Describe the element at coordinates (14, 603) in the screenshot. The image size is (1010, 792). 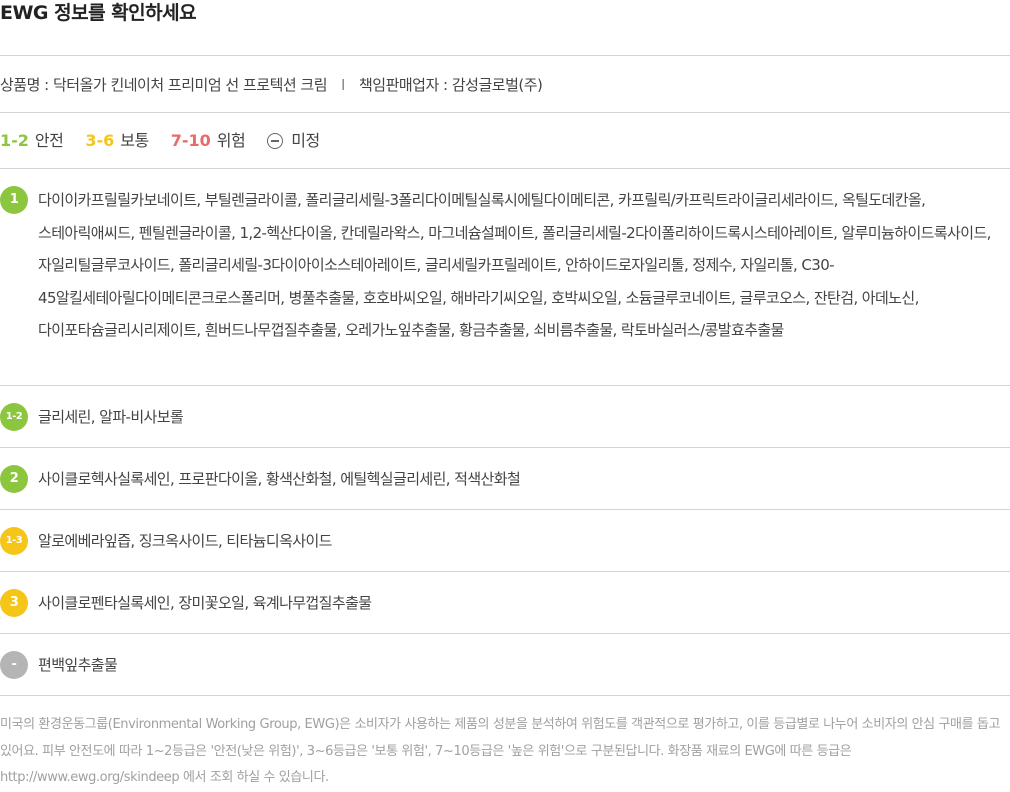
I see `grade-badge: 3` at that location.